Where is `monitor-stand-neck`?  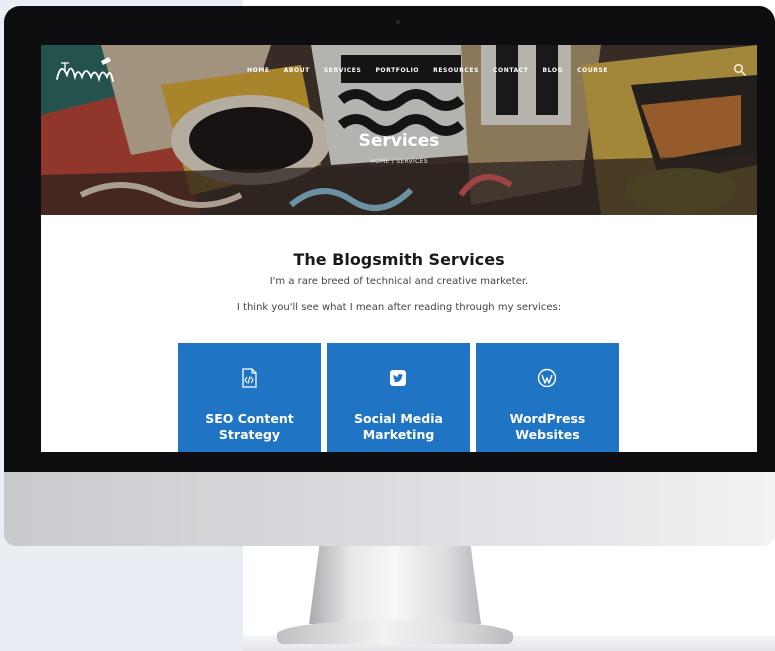
monitor-stand-neck is located at coordinates (395, 585).